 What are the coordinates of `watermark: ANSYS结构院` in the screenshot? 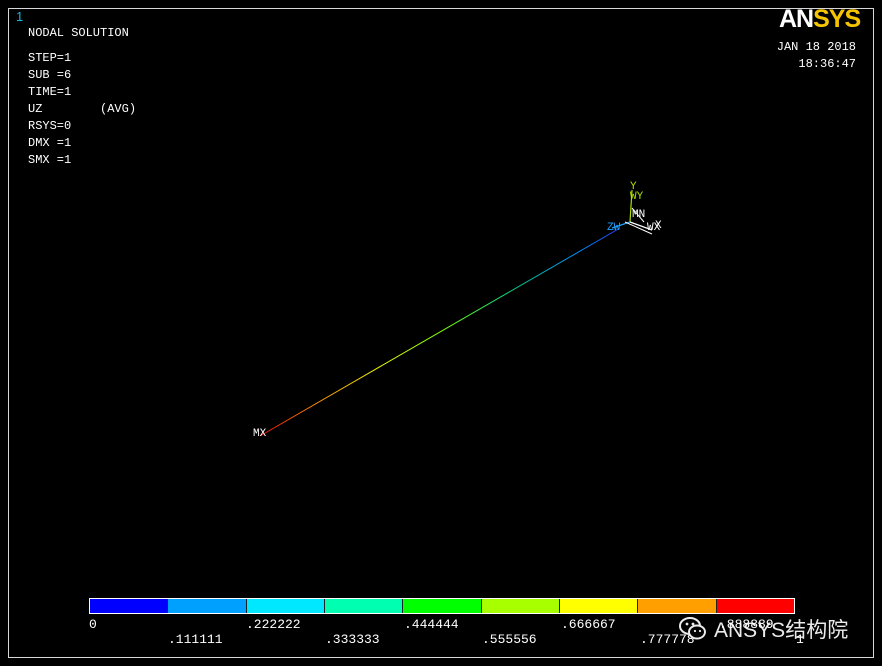 It's located at (763, 629).